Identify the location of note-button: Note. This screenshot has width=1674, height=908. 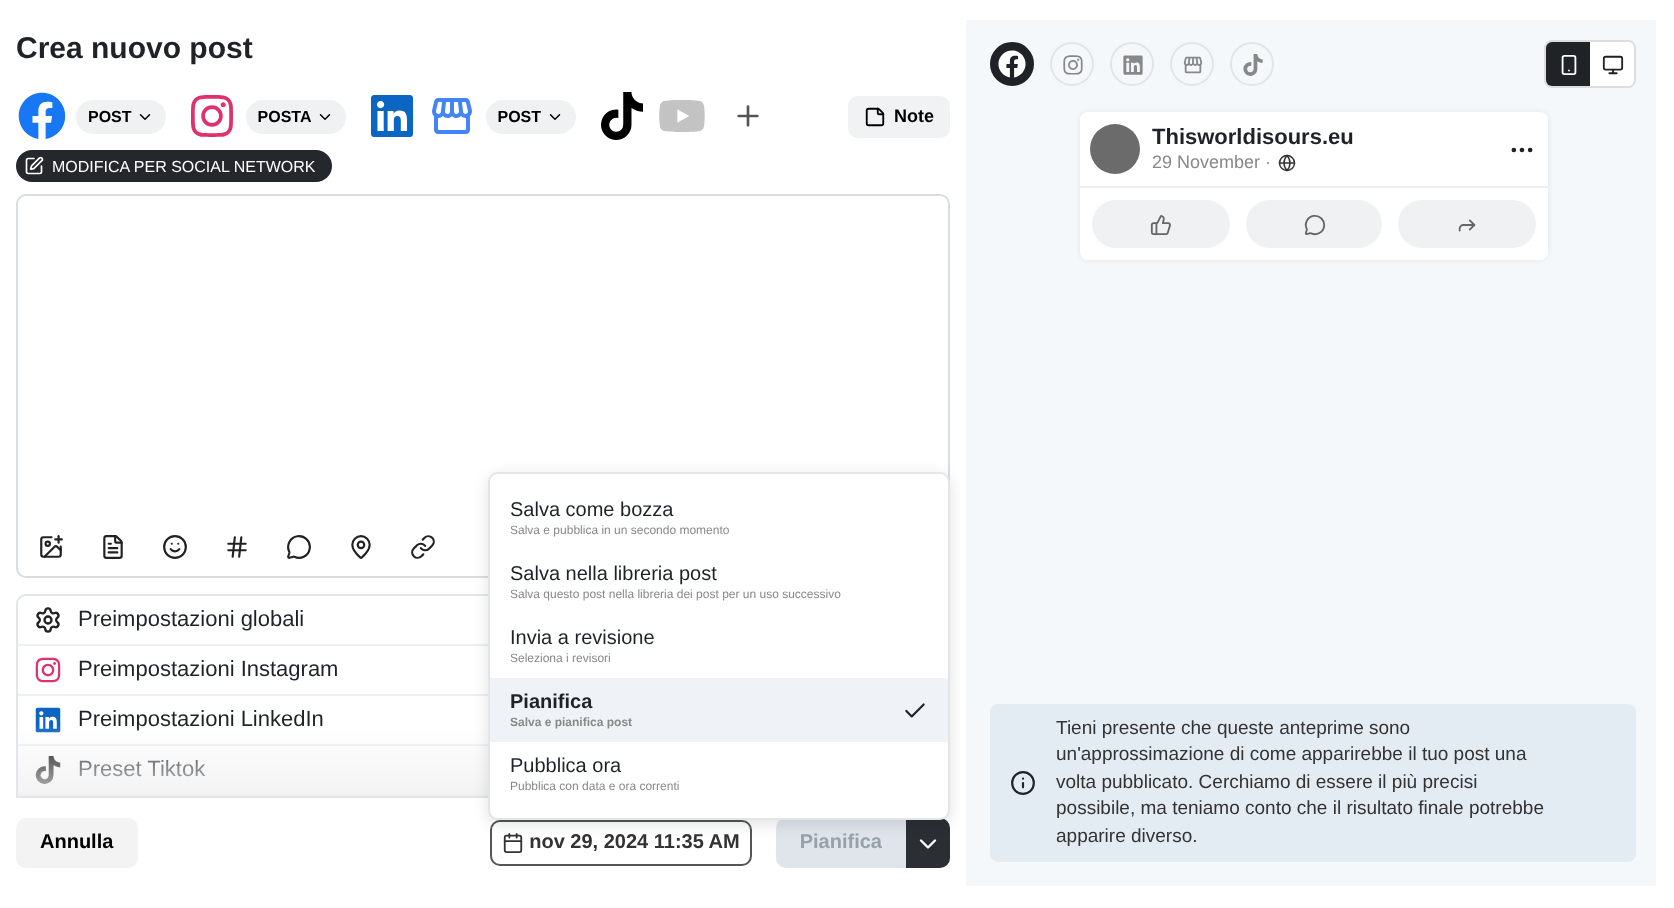
(899, 116).